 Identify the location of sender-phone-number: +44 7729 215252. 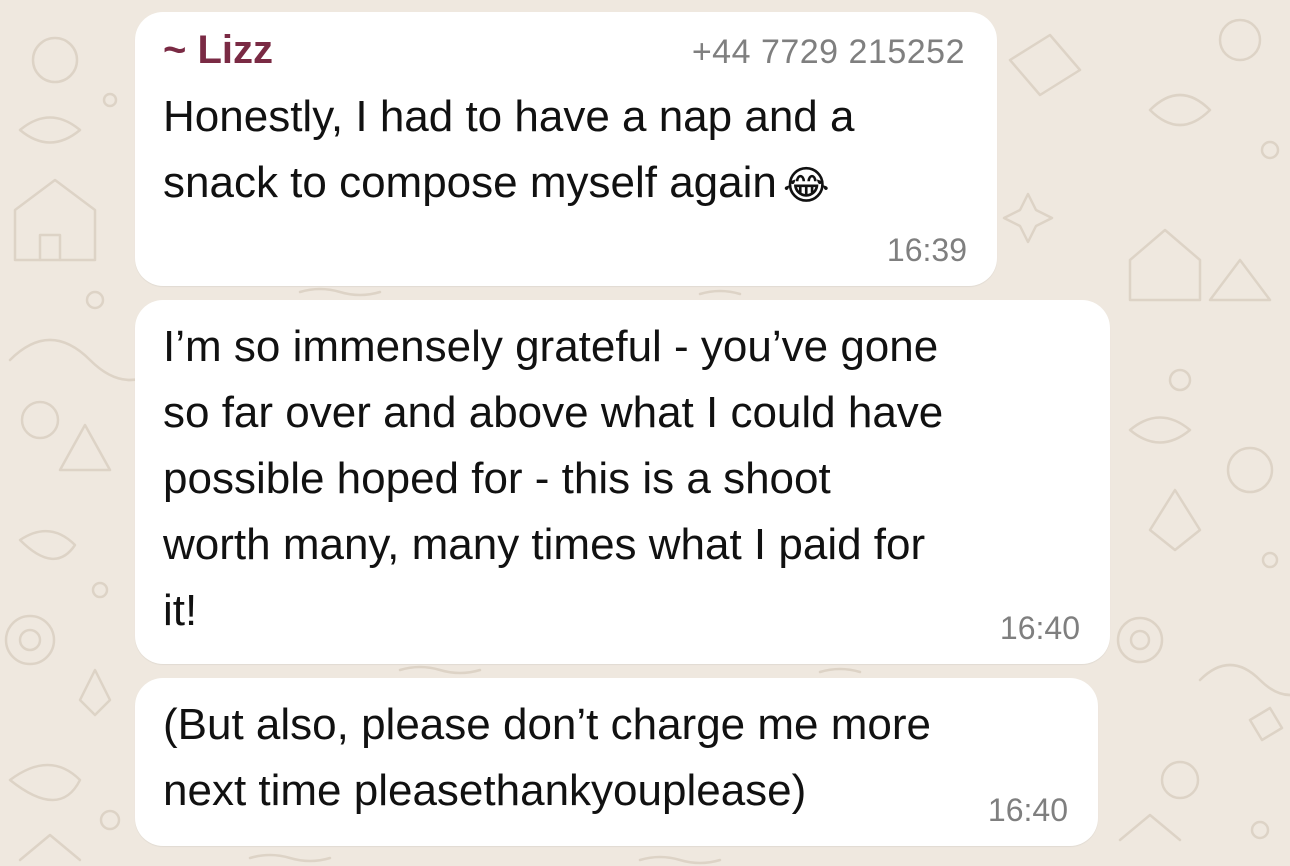
(828, 52).